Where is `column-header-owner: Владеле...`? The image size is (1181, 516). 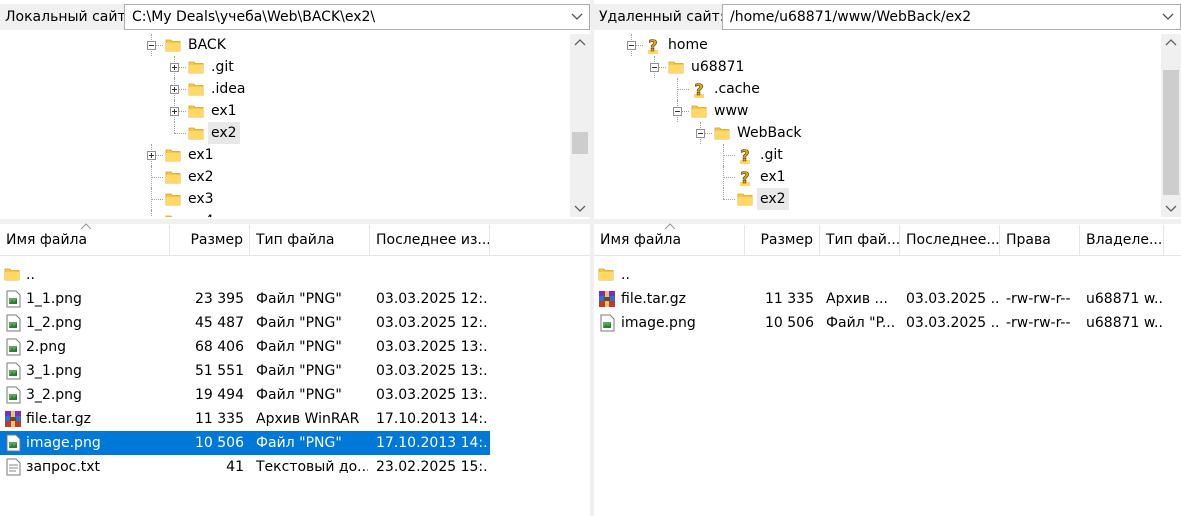
column-header-owner: Владеле... is located at coordinates (1122, 240).